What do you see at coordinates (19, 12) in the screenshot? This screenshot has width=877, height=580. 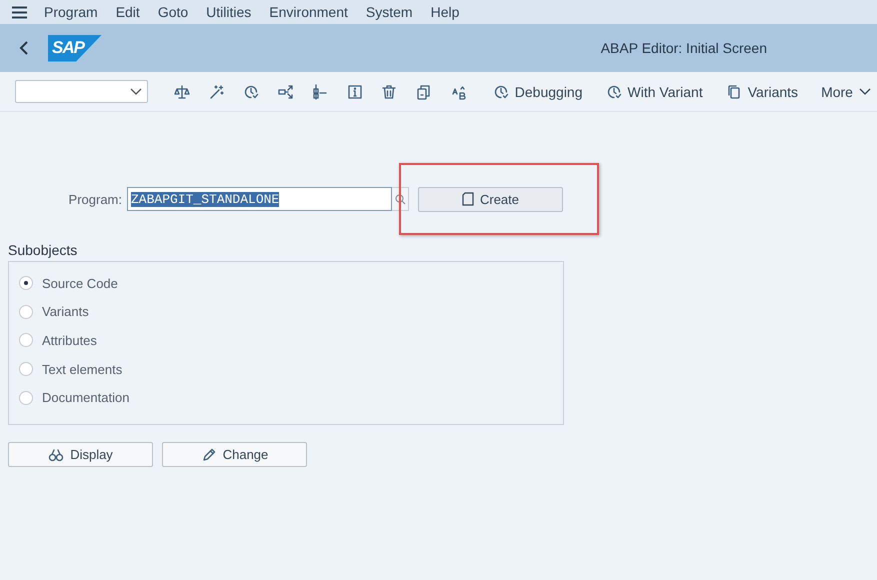 I see `menu-icon` at bounding box center [19, 12].